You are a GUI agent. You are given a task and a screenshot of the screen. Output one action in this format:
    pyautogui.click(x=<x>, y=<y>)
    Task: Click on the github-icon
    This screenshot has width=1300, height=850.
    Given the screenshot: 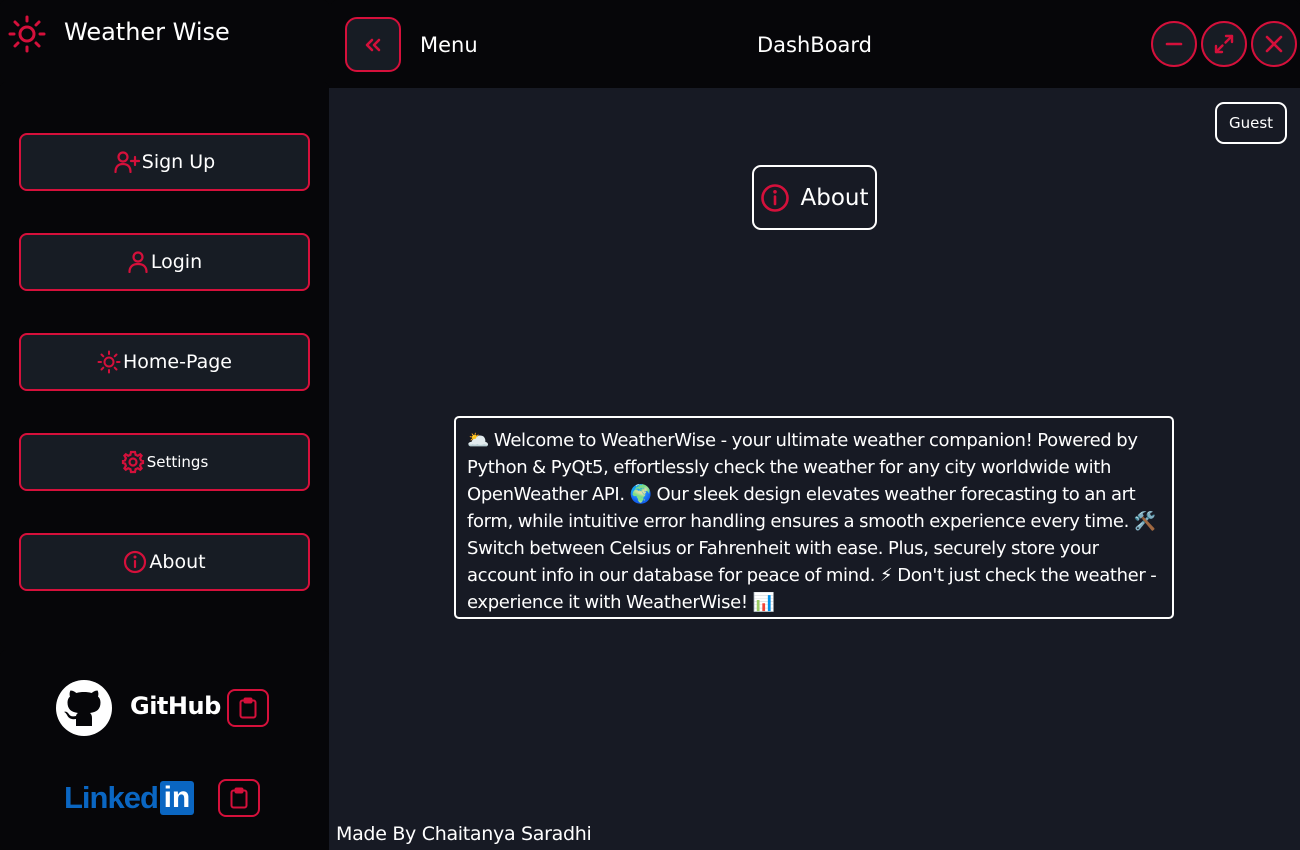 What is the action you would take?
    pyautogui.click(x=84, y=708)
    